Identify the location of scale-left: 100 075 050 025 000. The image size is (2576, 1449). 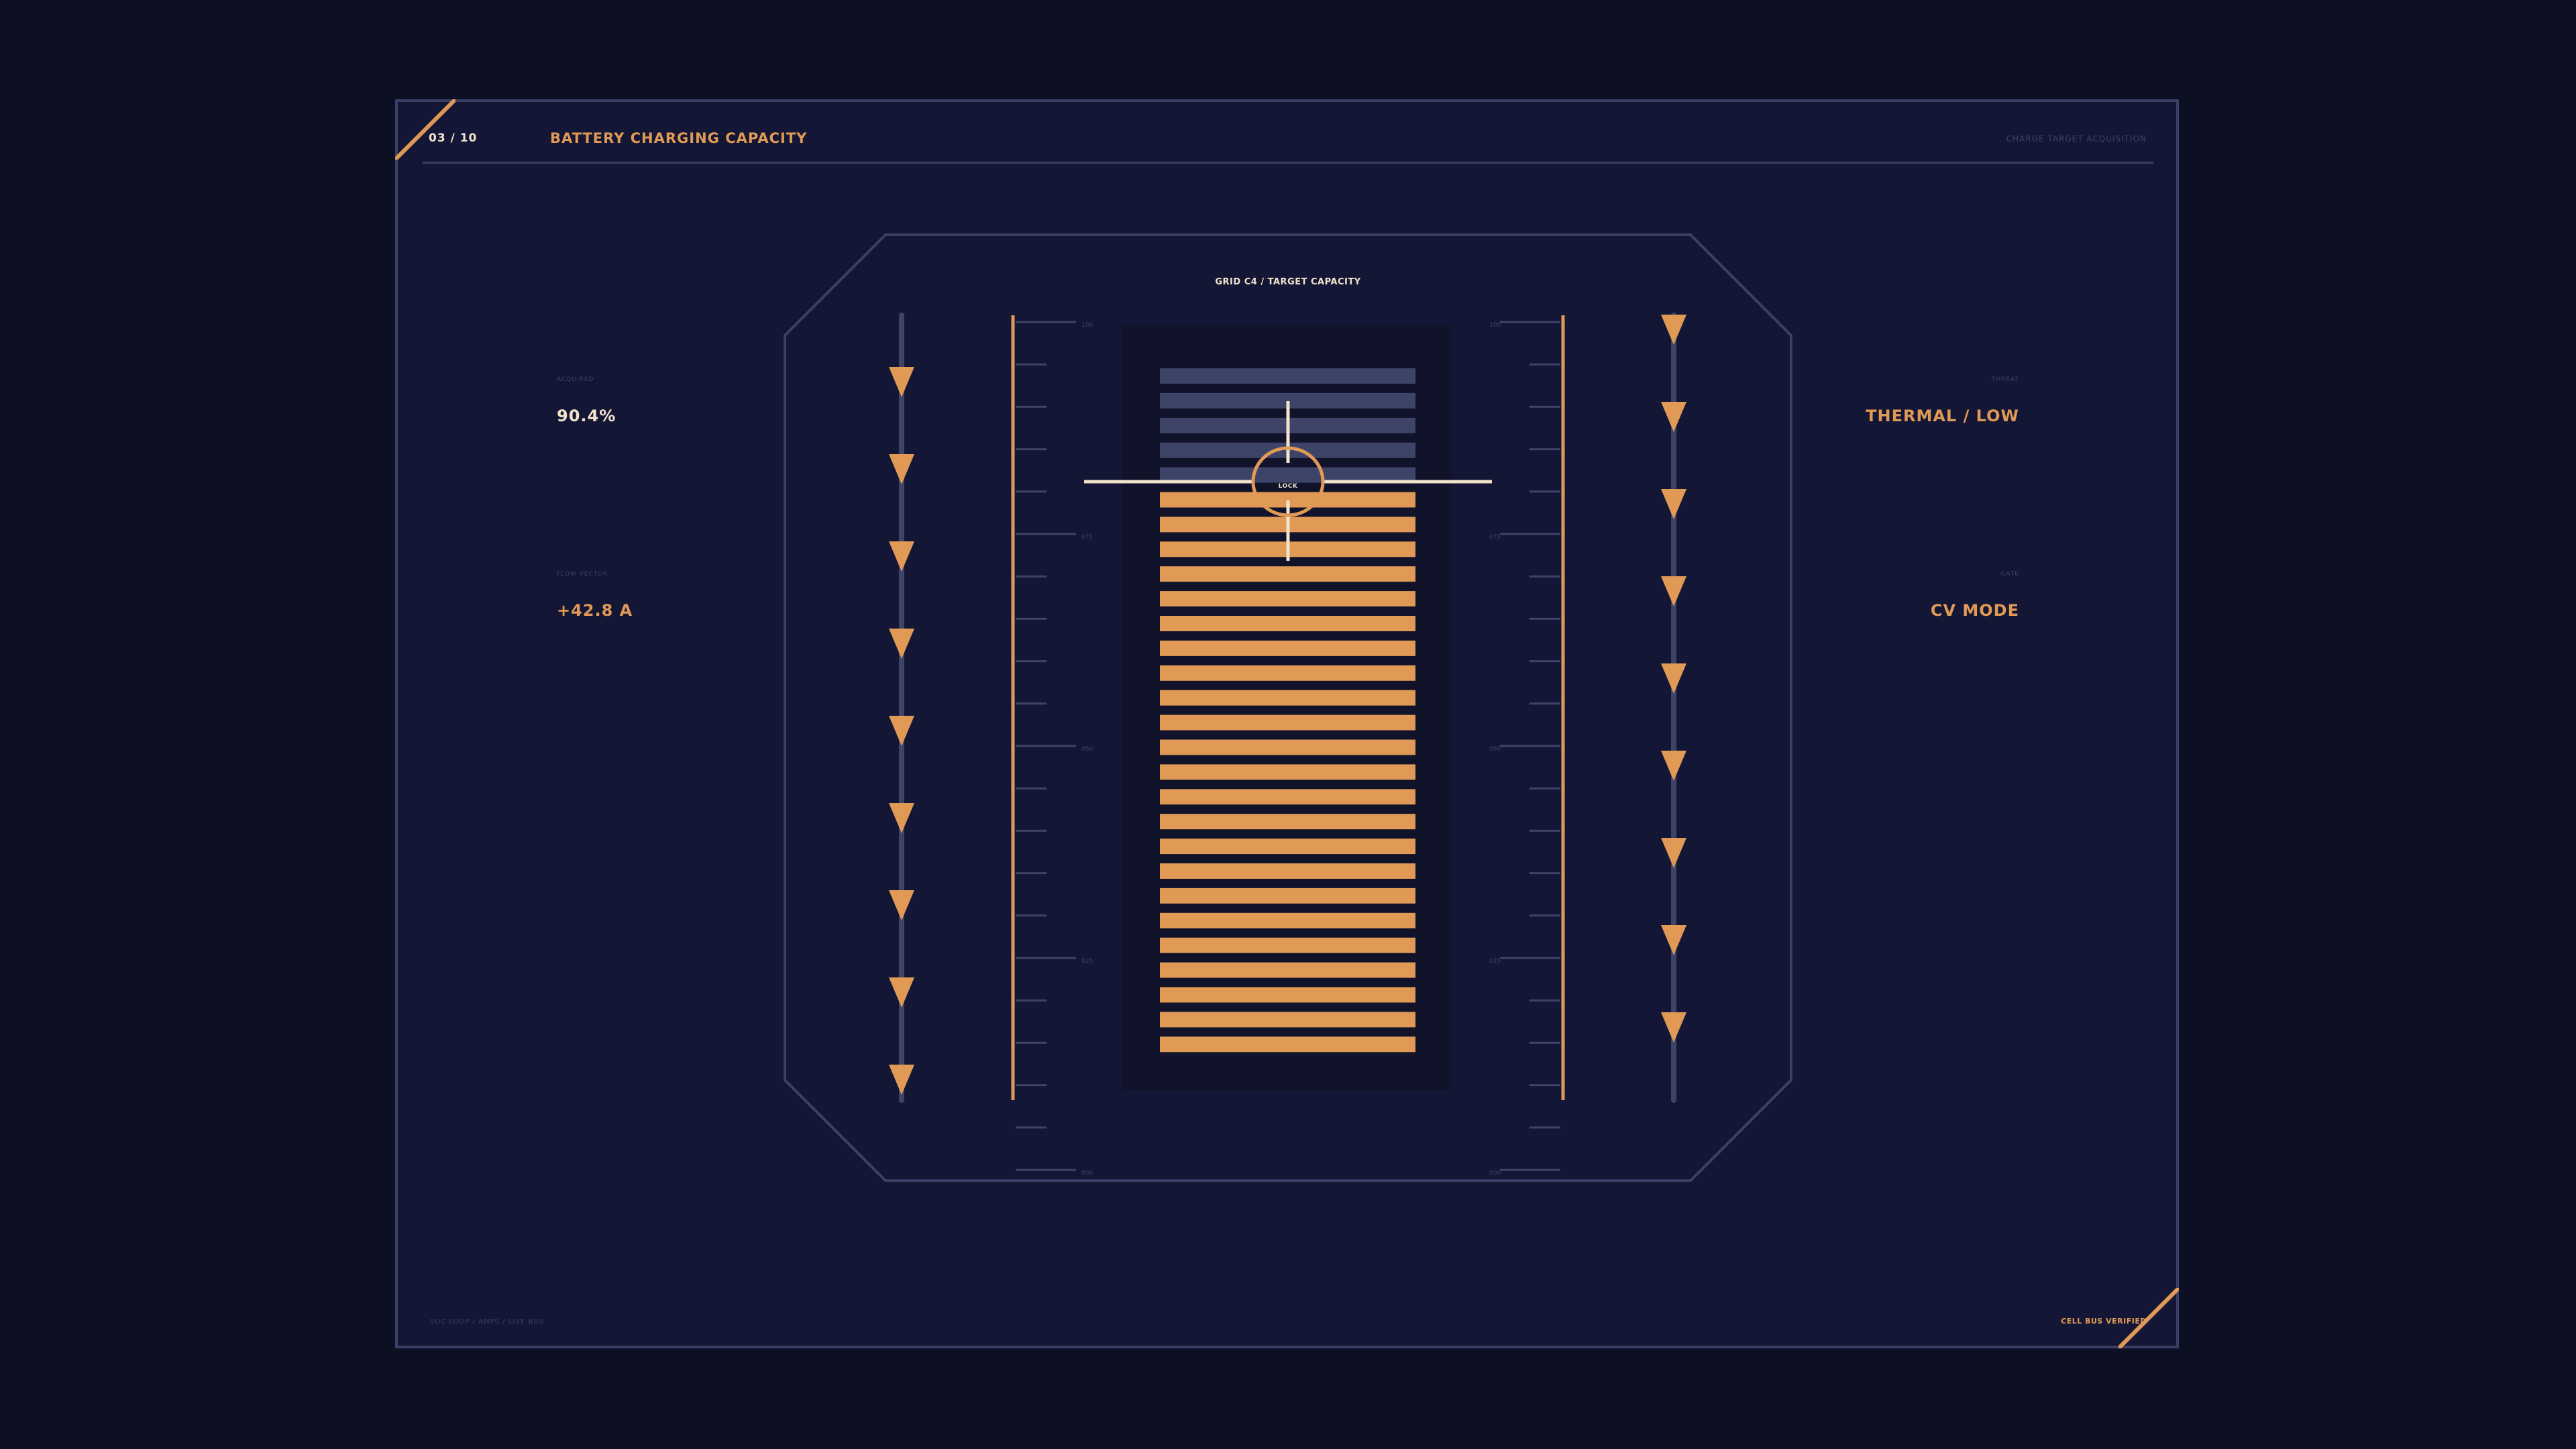
(1052, 746).